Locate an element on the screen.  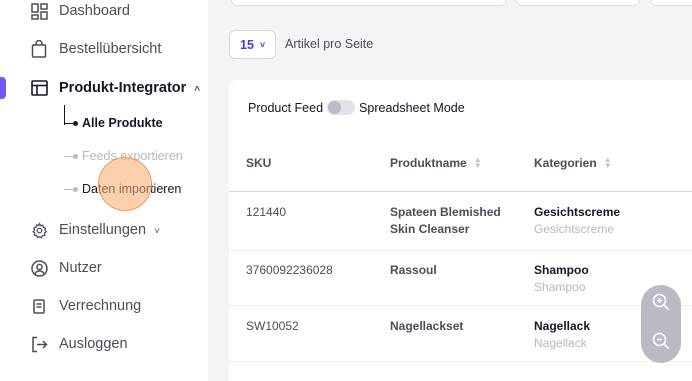
subnav-item-import-data: Daten importieren is located at coordinates (122, 189).